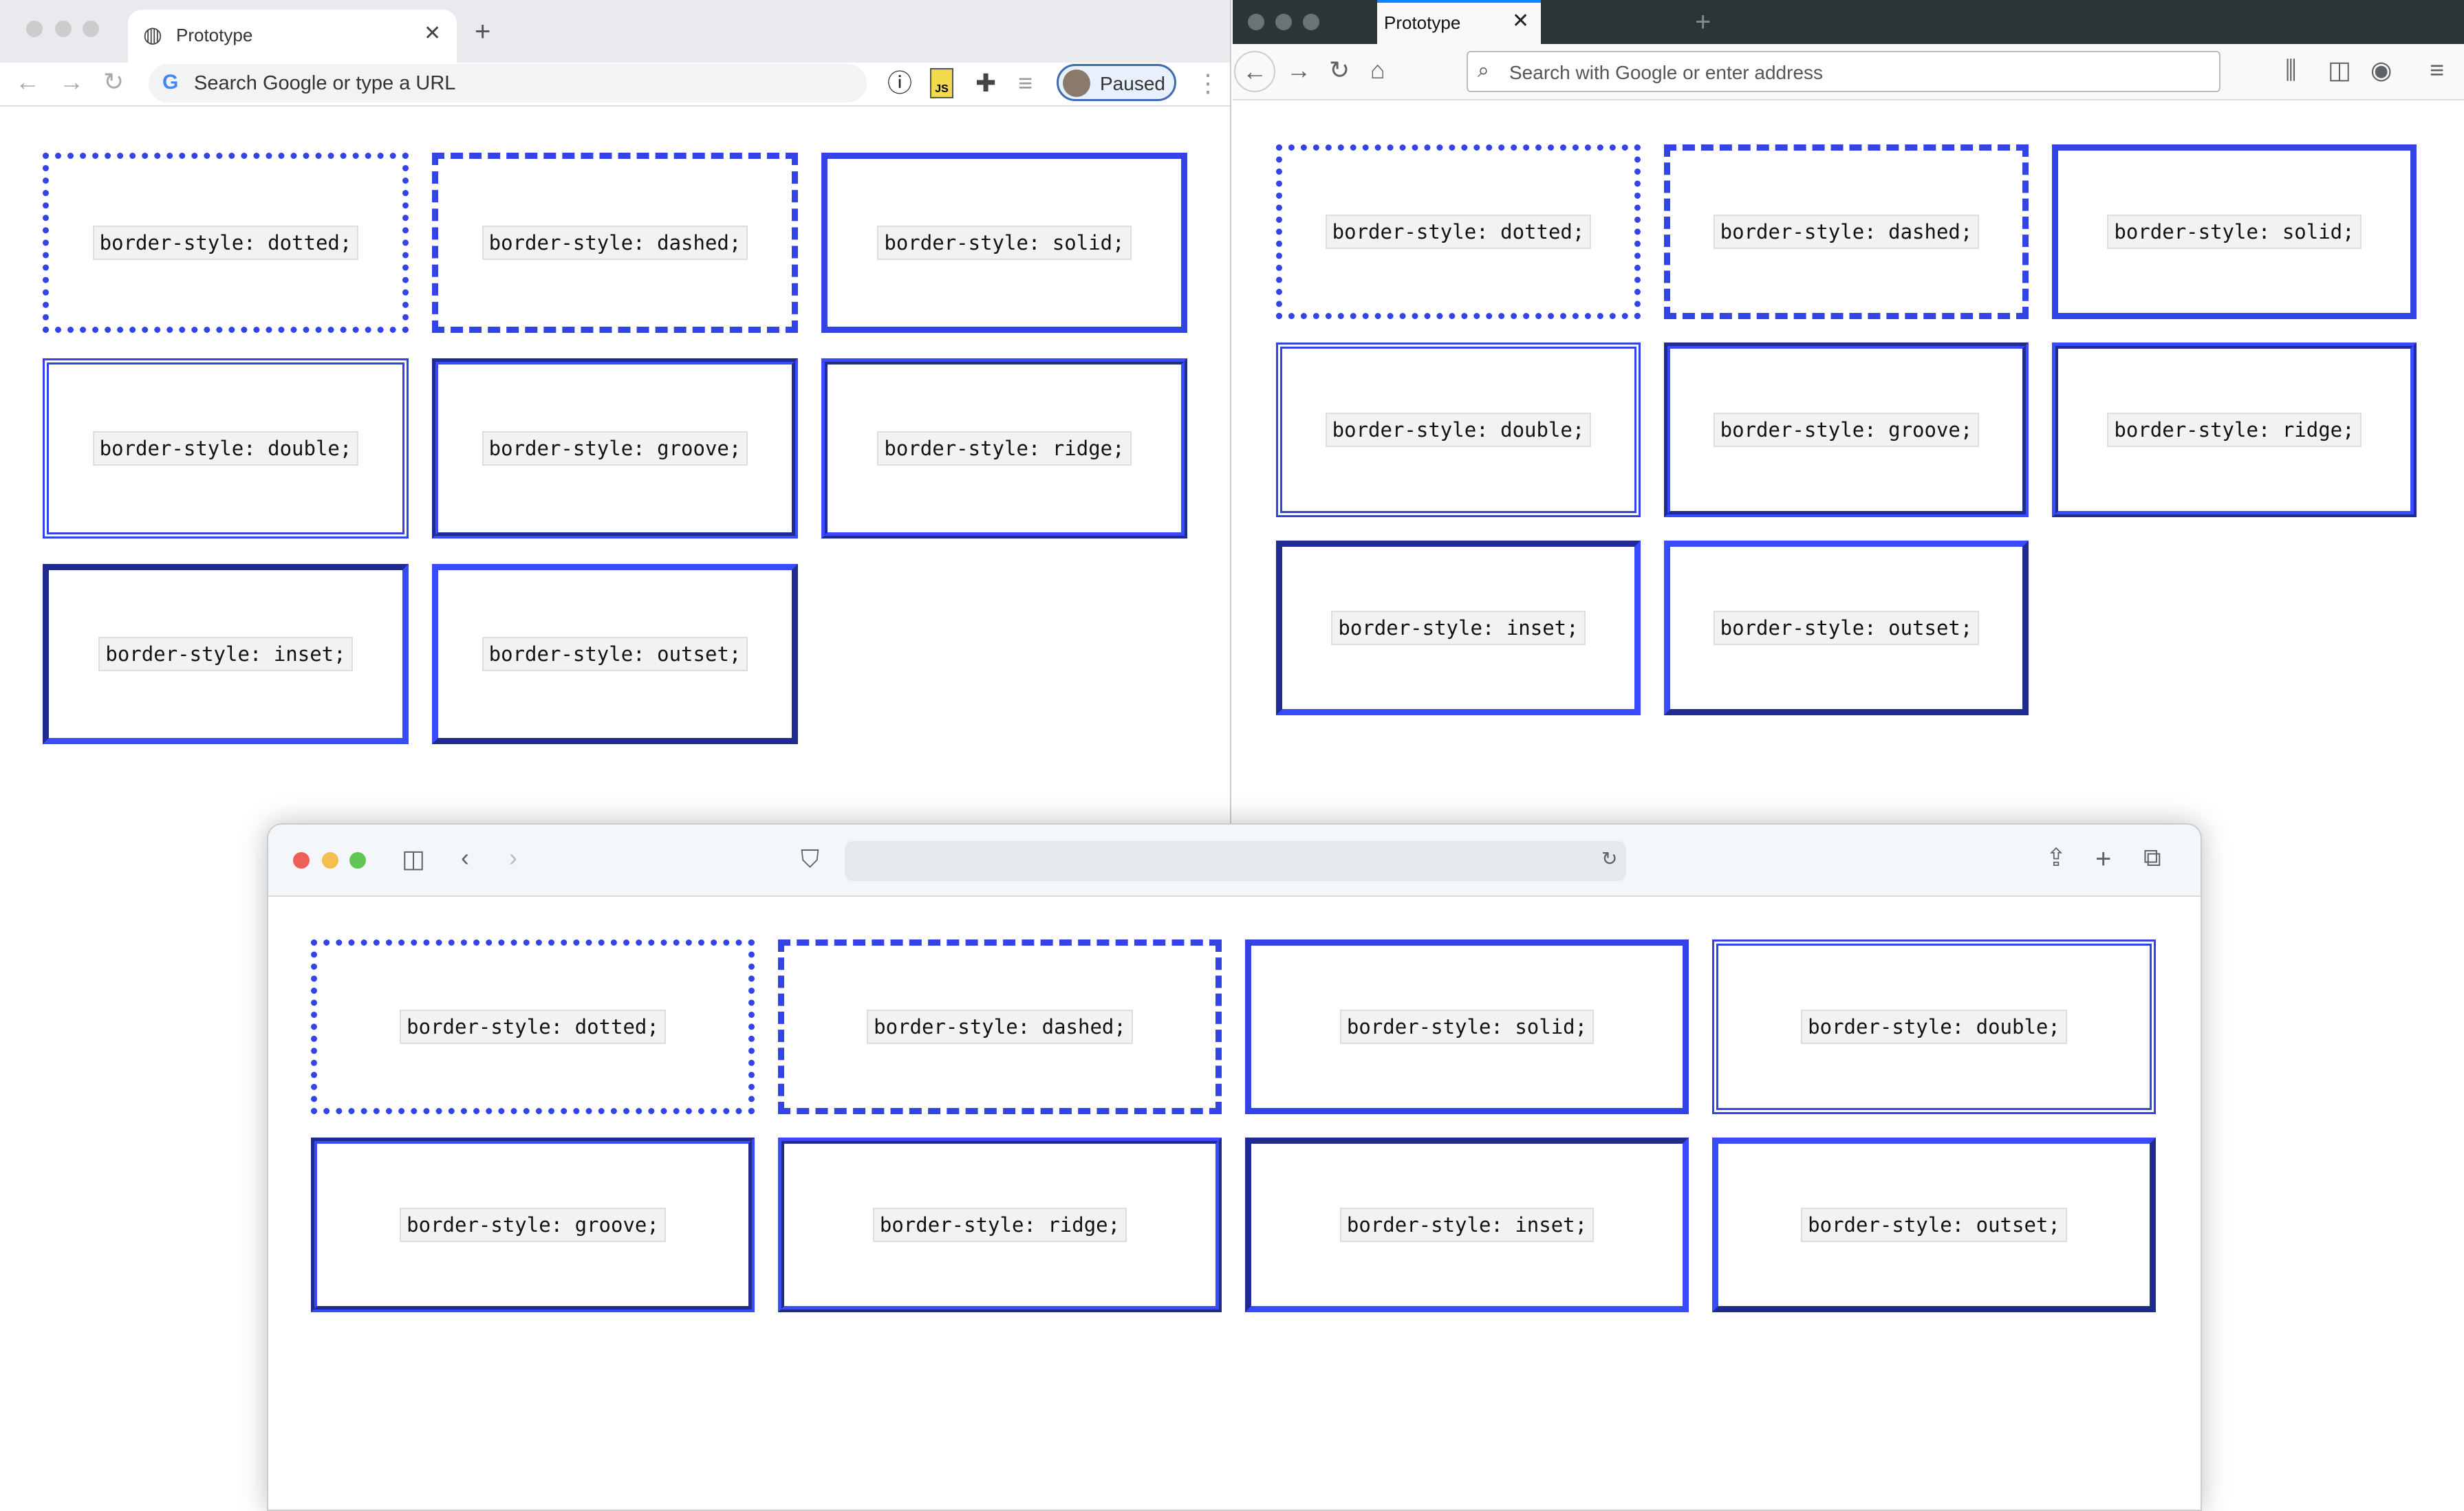 The image size is (2464, 1511). What do you see at coordinates (513, 857) in the screenshot?
I see `forward-icon: ›` at bounding box center [513, 857].